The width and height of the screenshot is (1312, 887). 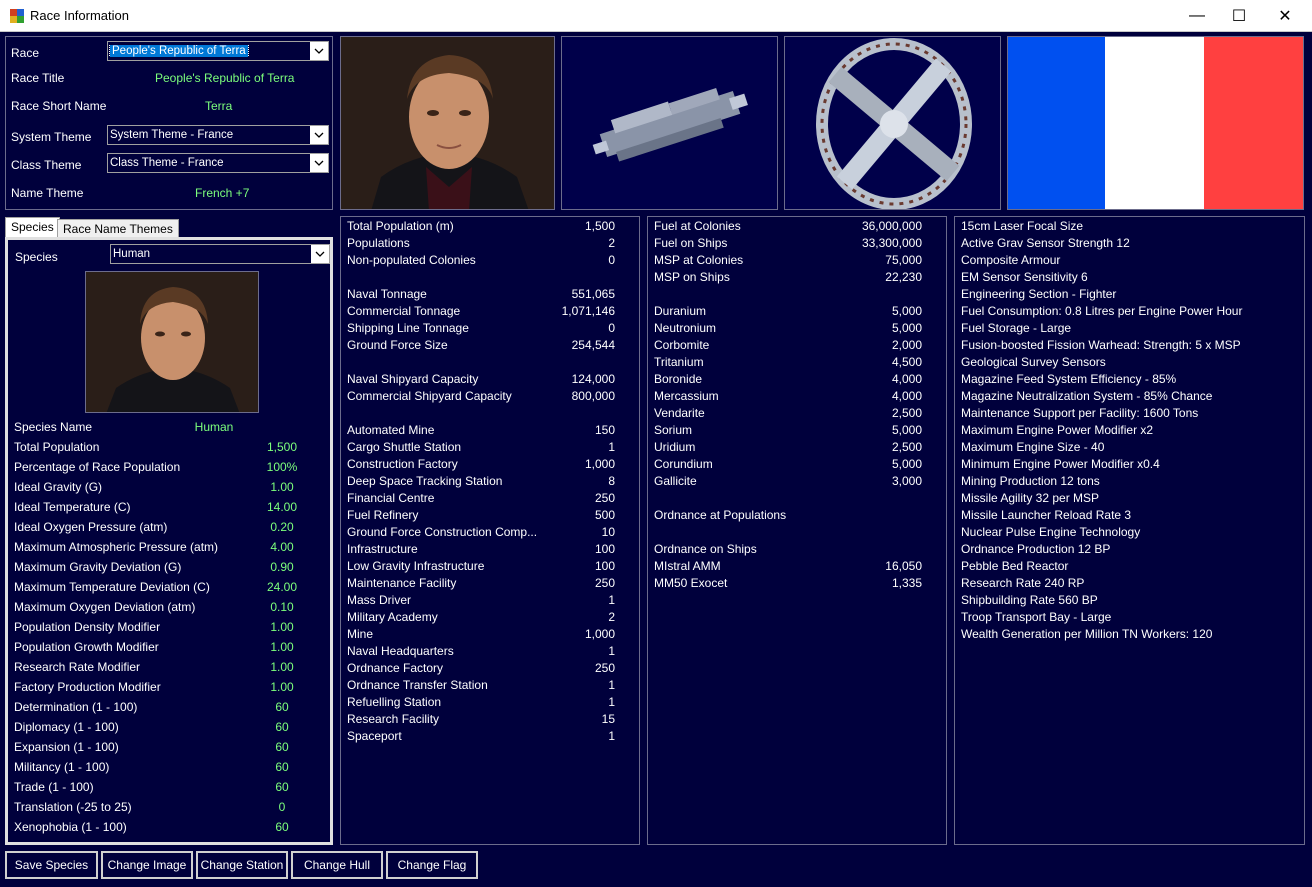 What do you see at coordinates (1014, 566) in the screenshot?
I see `technology-item: Pebble Bed Reactor` at bounding box center [1014, 566].